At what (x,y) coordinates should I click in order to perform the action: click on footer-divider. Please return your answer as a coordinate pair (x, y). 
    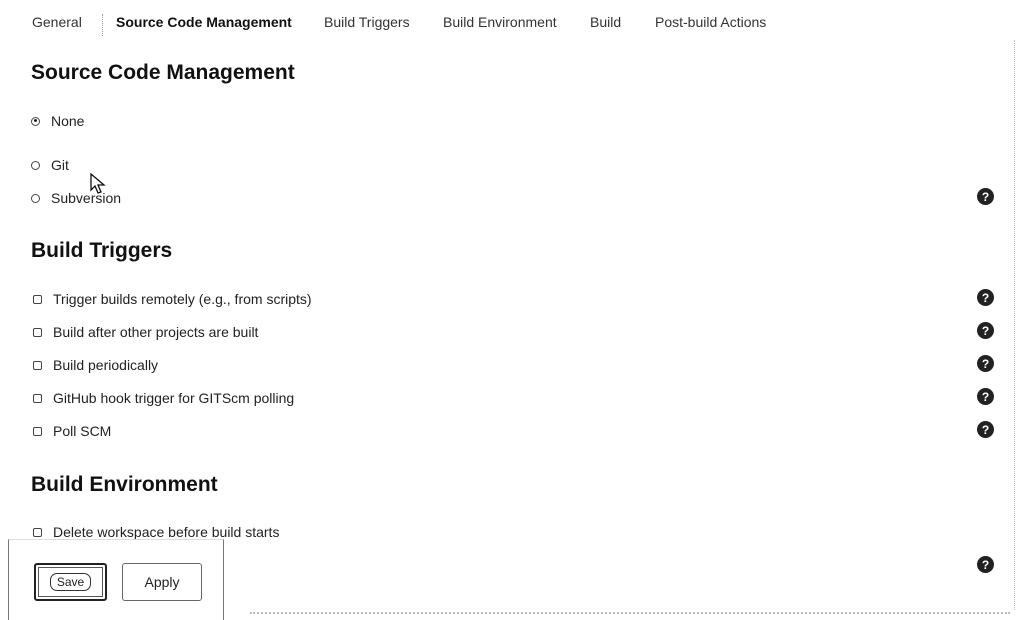
    Looking at the image, I should click on (630, 613).